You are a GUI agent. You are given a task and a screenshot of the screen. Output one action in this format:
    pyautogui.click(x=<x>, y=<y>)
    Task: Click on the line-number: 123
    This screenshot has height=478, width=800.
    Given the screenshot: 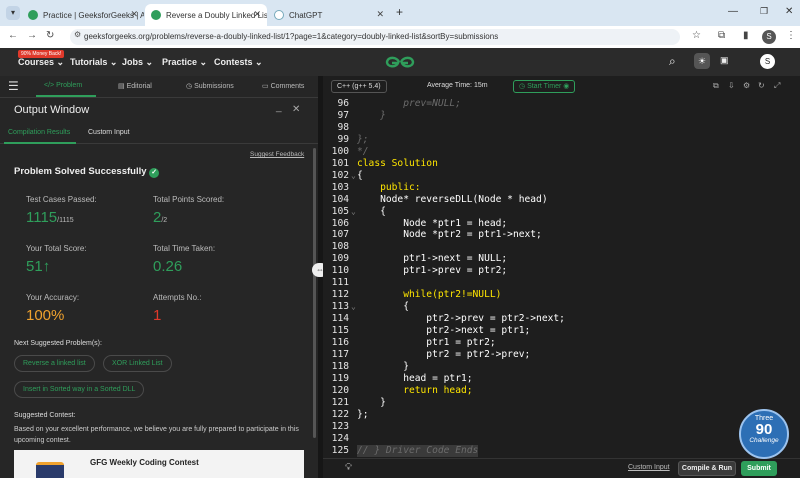 What is the action you would take?
    pyautogui.click(x=340, y=426)
    